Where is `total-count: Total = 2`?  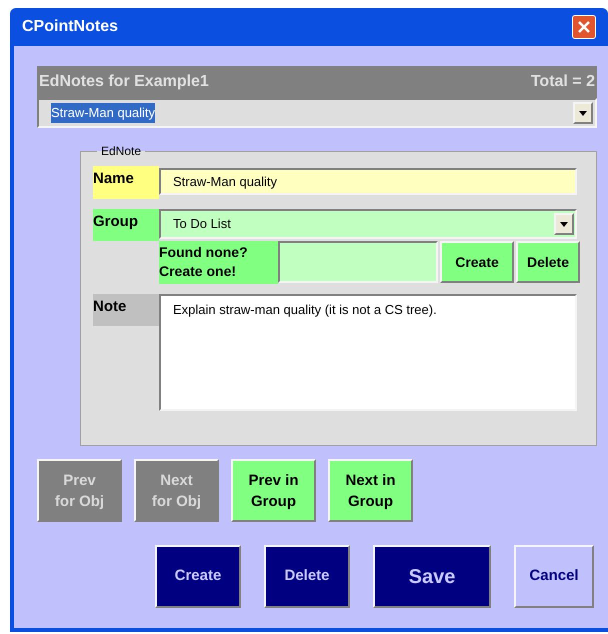 total-count: Total = 2 is located at coordinates (562, 82).